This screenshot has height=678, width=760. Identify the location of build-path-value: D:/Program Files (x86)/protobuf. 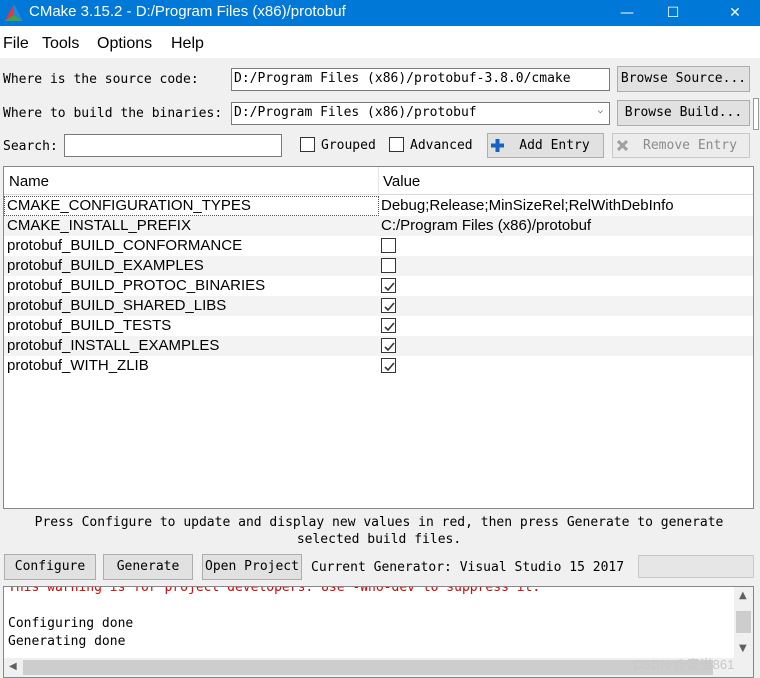
(355, 112).